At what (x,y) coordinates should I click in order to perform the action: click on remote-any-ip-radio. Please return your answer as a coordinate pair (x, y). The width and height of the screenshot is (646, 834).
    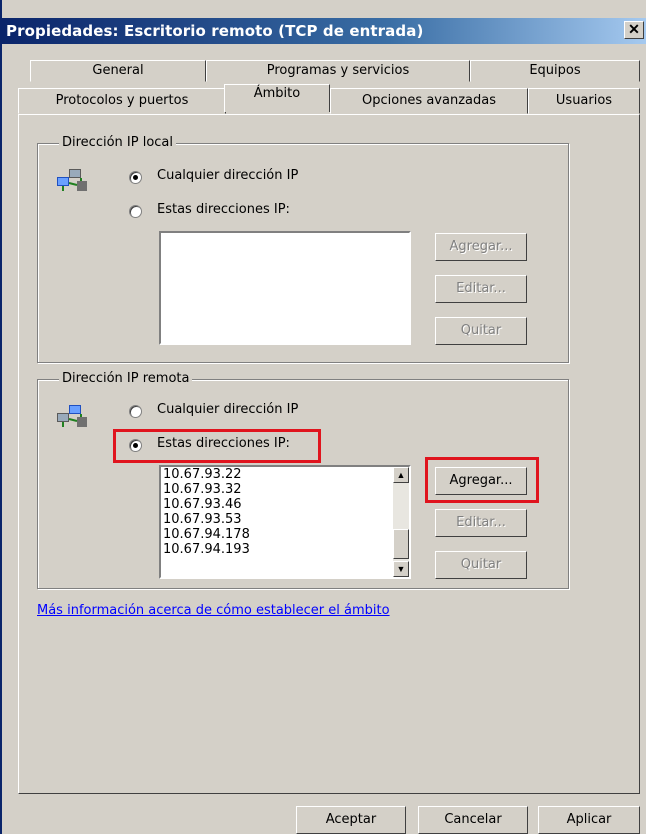
    Looking at the image, I should click on (135, 411).